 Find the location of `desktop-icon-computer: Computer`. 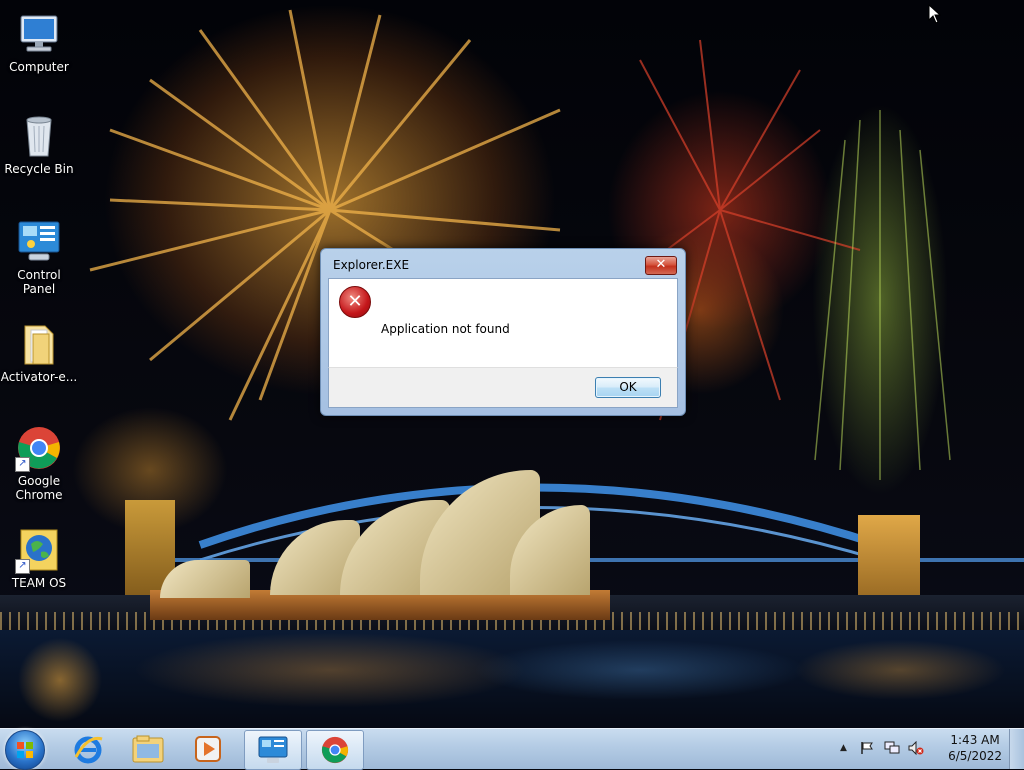

desktop-icon-computer: Computer is located at coordinates (39, 42).